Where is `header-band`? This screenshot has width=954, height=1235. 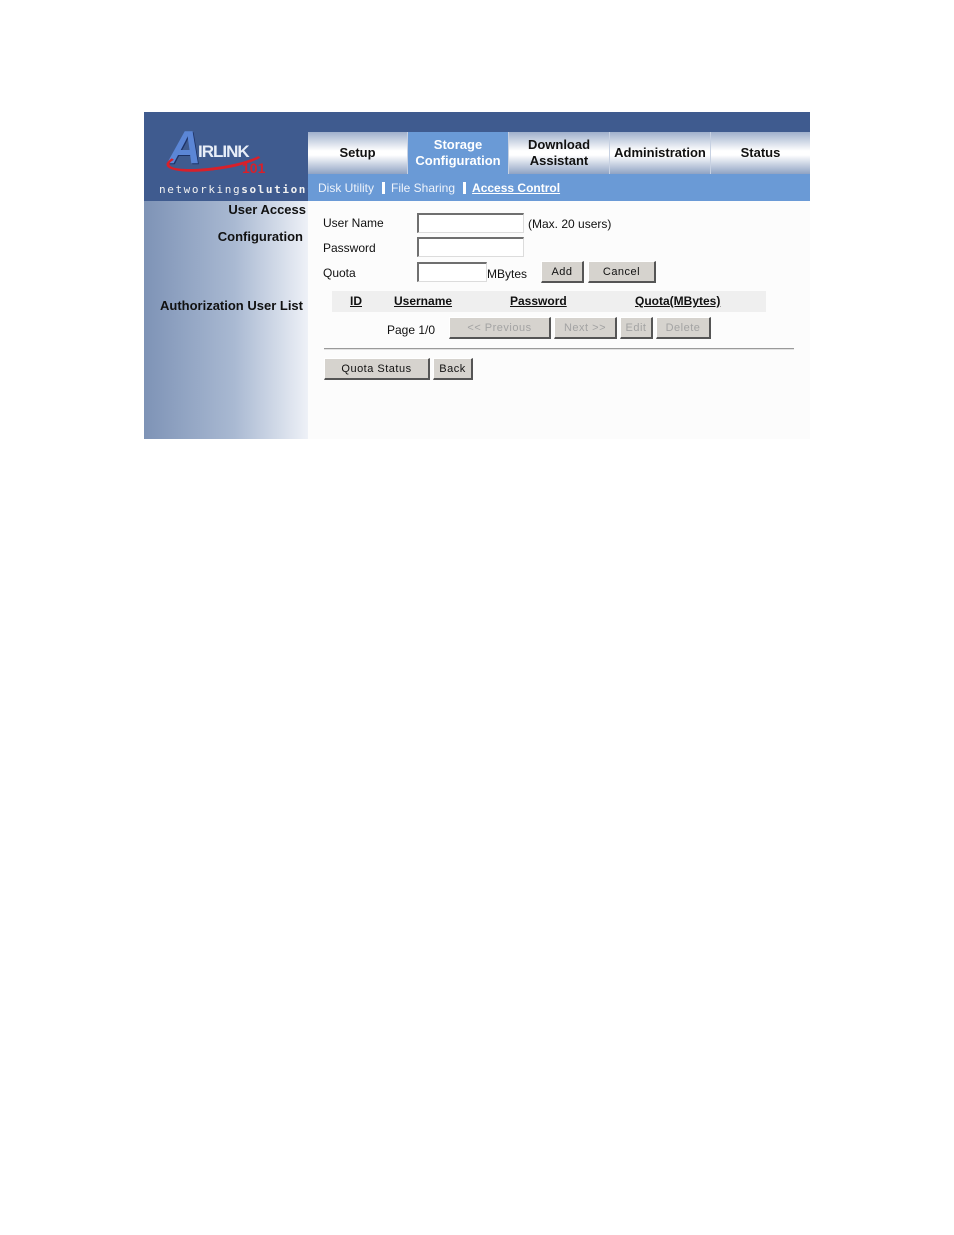
header-band is located at coordinates (559, 122).